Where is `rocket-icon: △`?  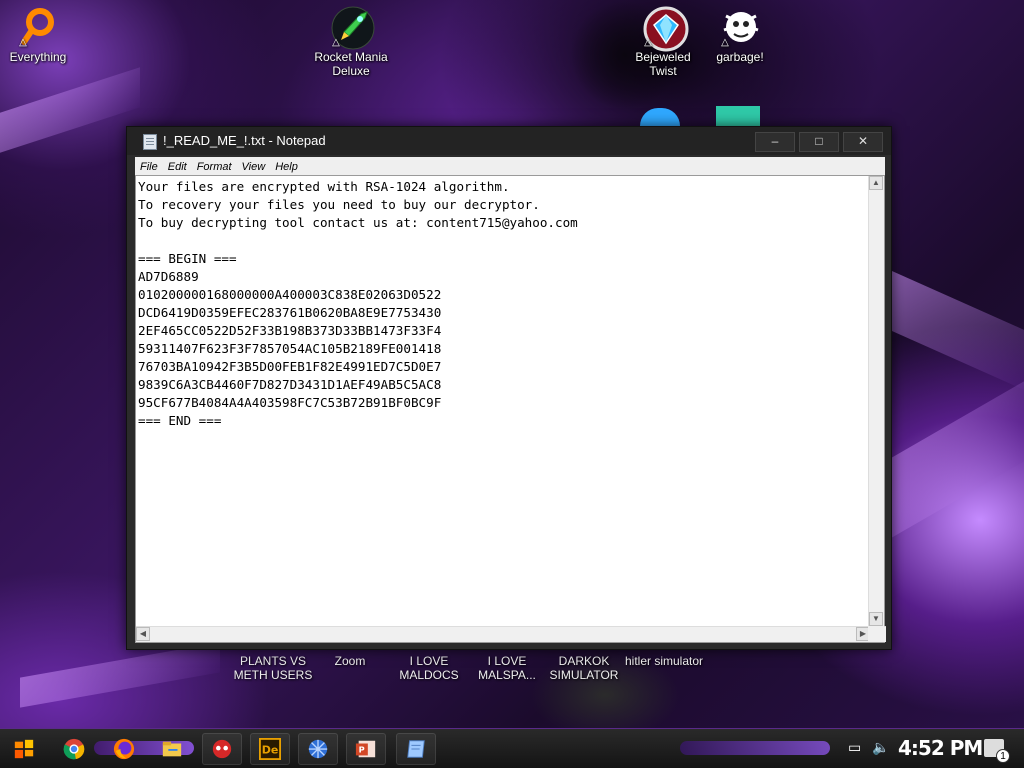
rocket-icon: △ is located at coordinates (353, 28).